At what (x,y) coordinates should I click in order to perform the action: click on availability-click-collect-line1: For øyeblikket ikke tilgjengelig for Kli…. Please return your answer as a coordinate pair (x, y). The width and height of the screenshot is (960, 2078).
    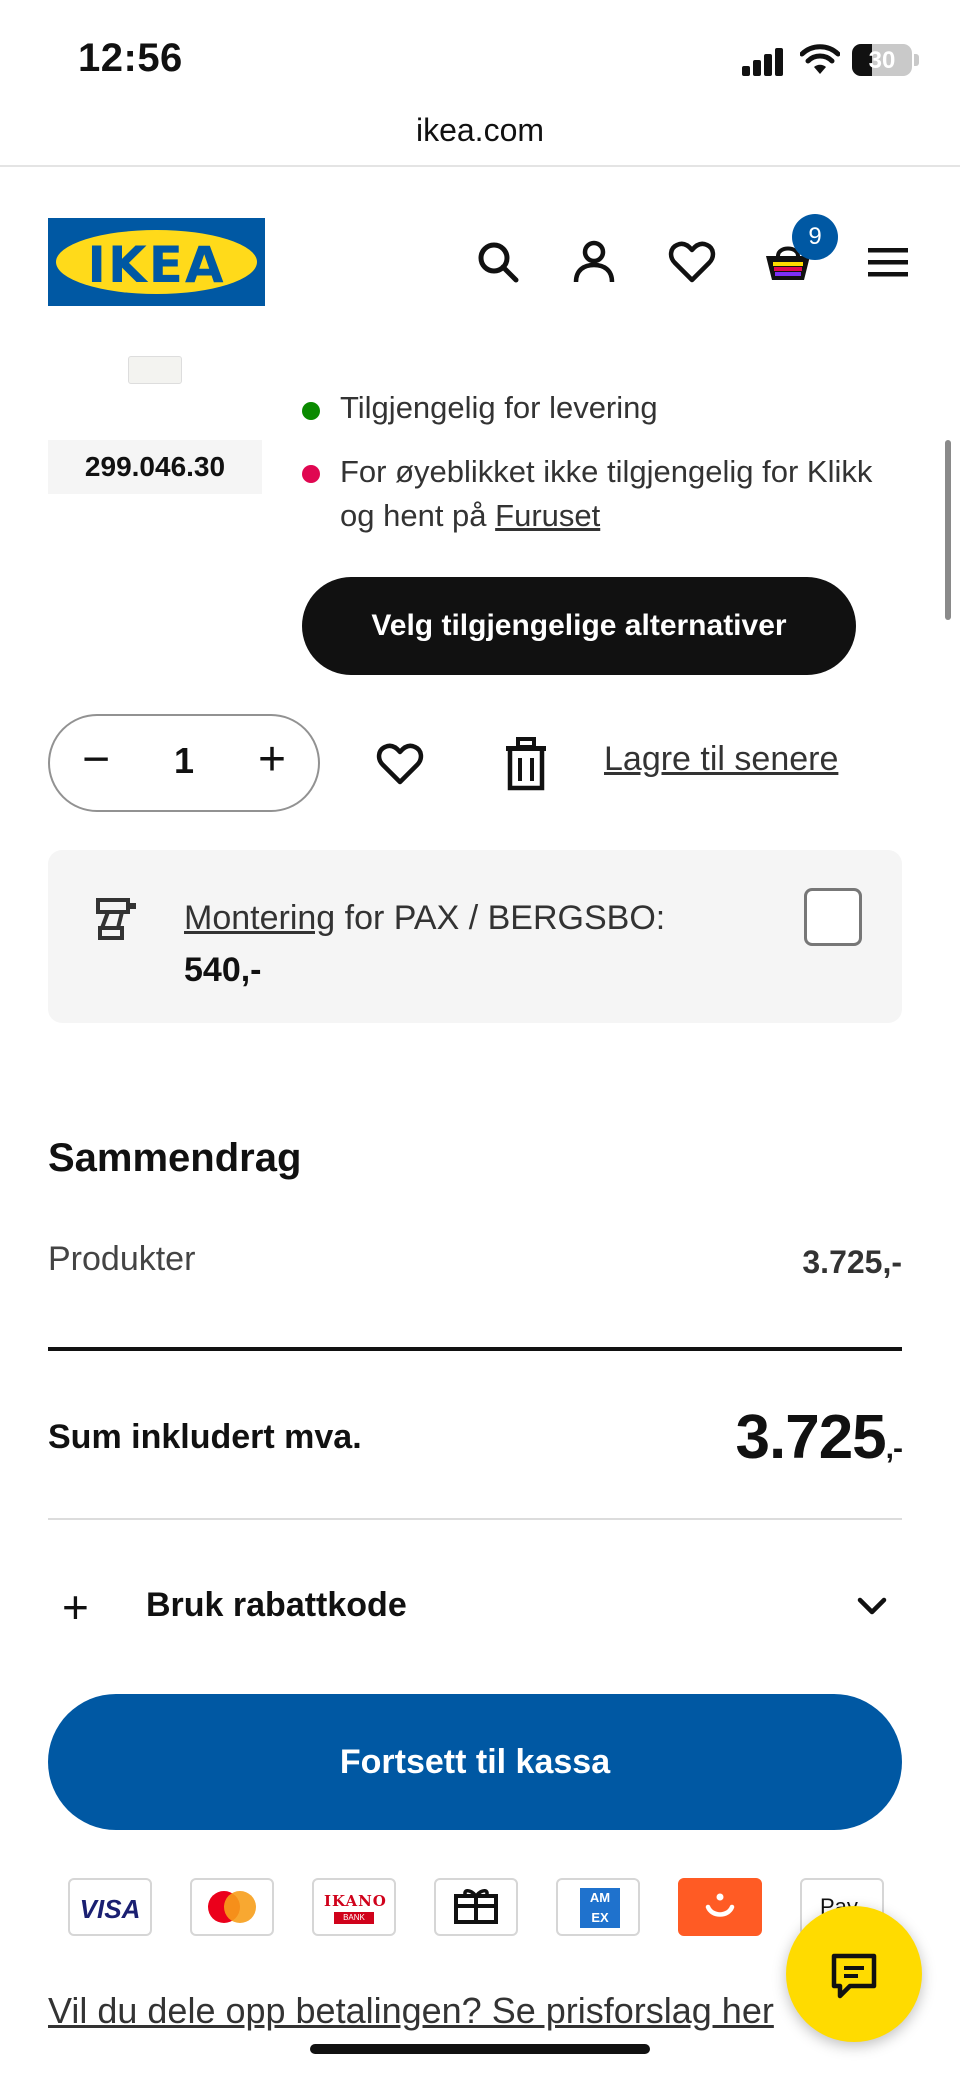
    Looking at the image, I should click on (606, 471).